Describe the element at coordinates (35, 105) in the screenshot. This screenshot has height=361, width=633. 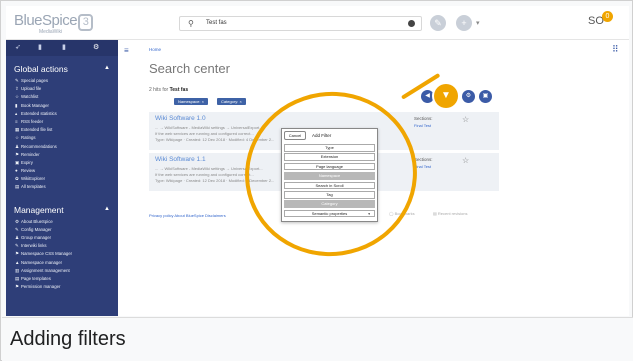
I see `sidebar-item-label: Book Manager` at that location.